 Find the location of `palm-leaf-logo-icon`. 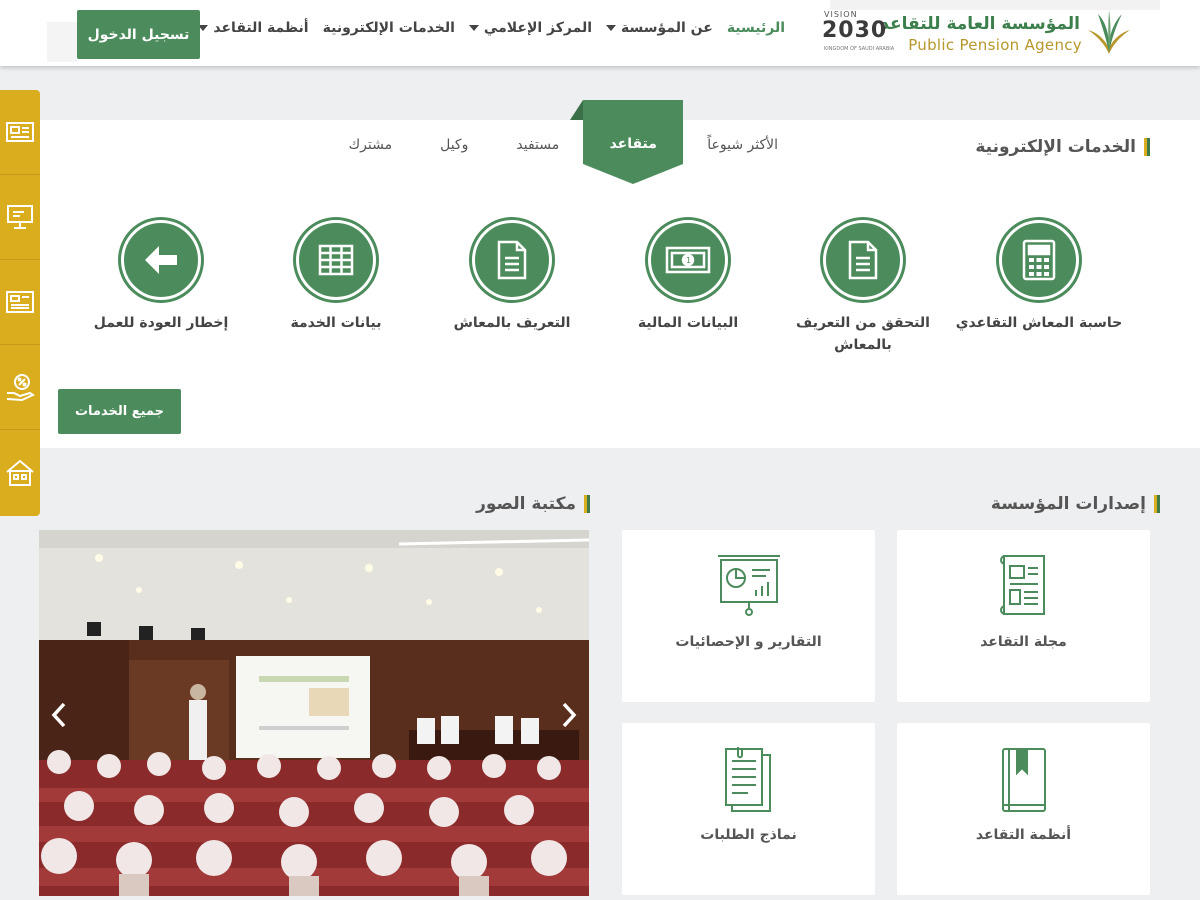

palm-leaf-logo-icon is located at coordinates (1109, 32).